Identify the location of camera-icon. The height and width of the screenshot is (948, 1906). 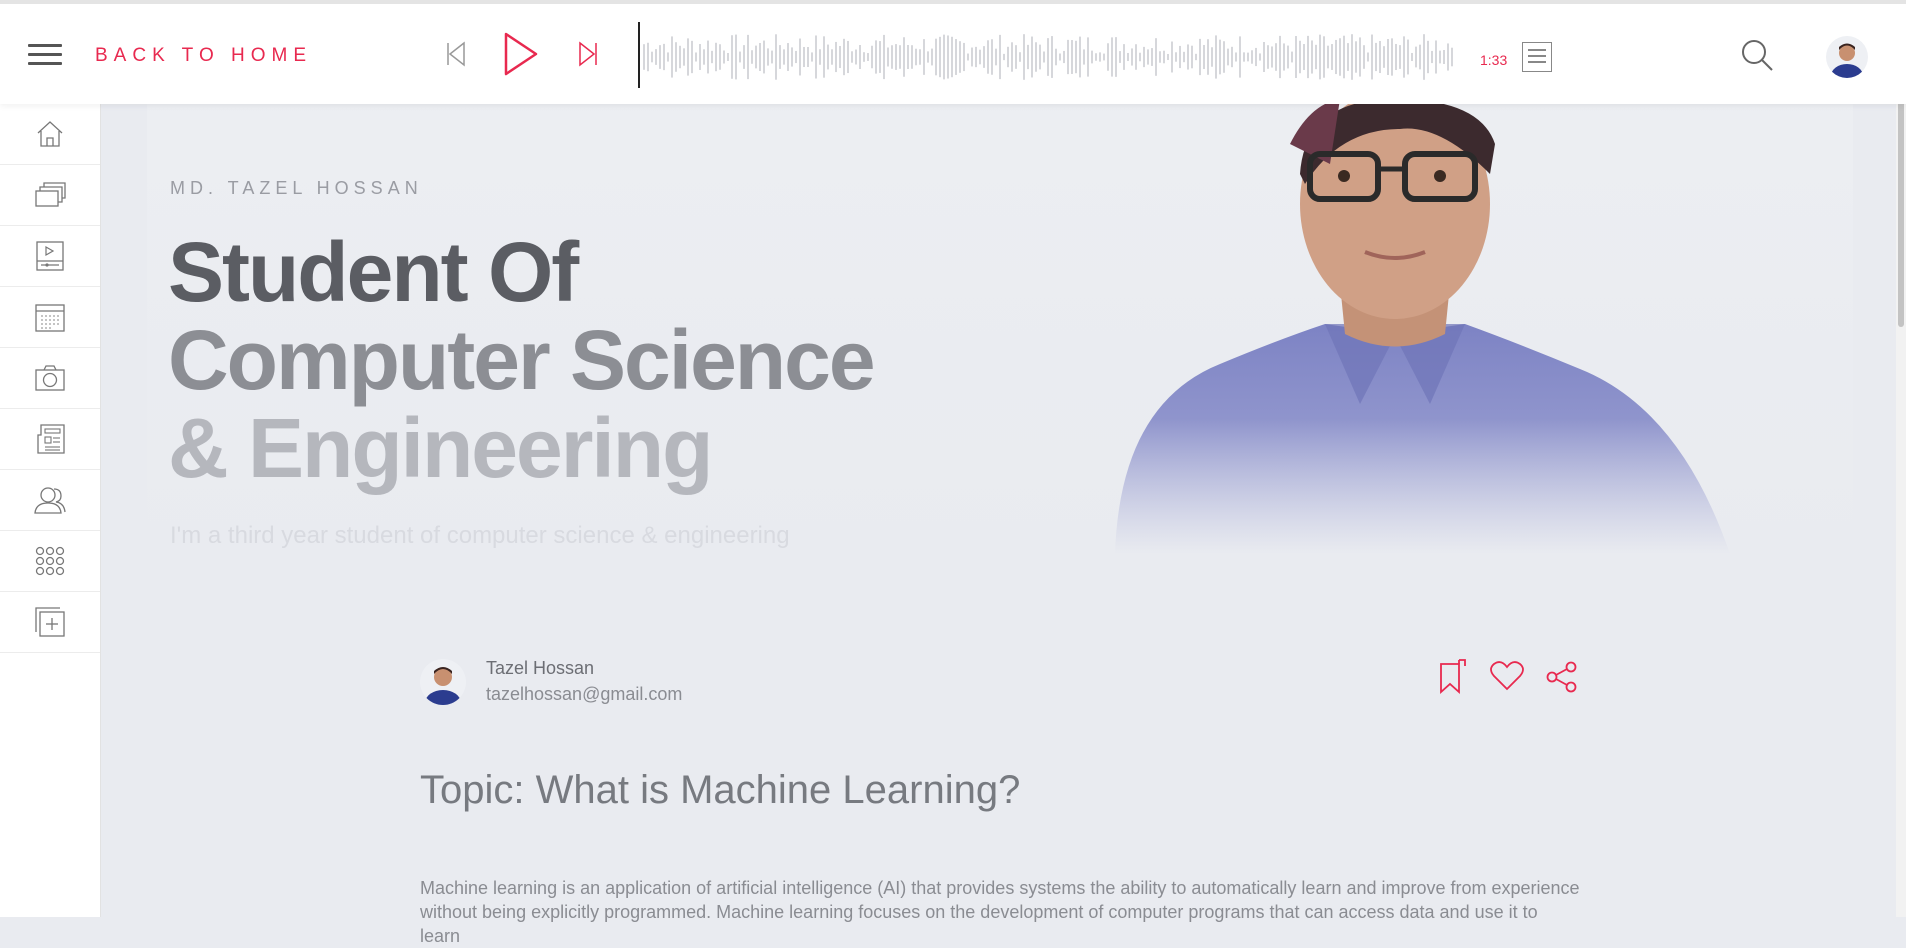
(50, 378).